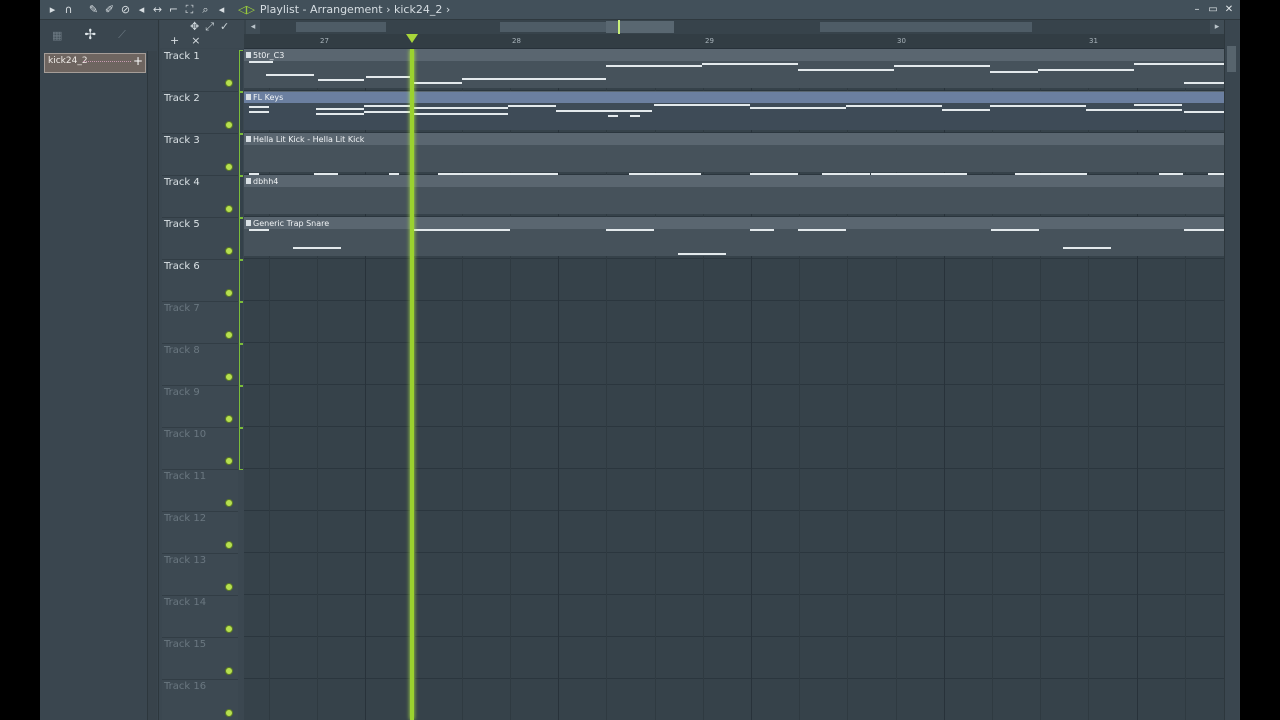 This screenshot has height=720, width=1280. I want to click on move-icon: ✥, so click(194, 27).